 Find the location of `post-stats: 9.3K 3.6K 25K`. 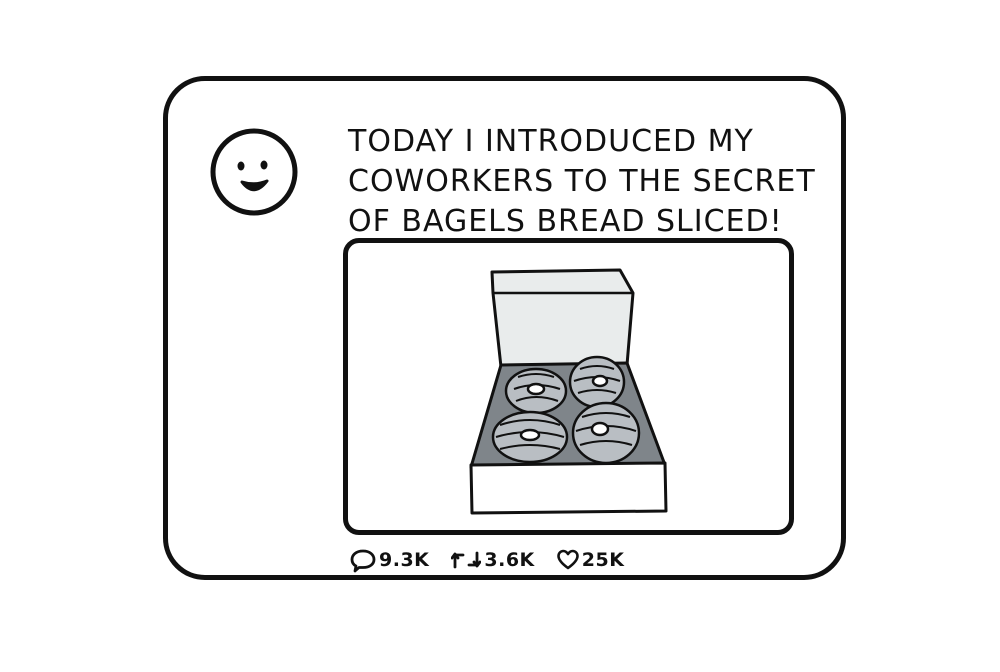

post-stats: 9.3K 3.6K 25K is located at coordinates (498, 560).